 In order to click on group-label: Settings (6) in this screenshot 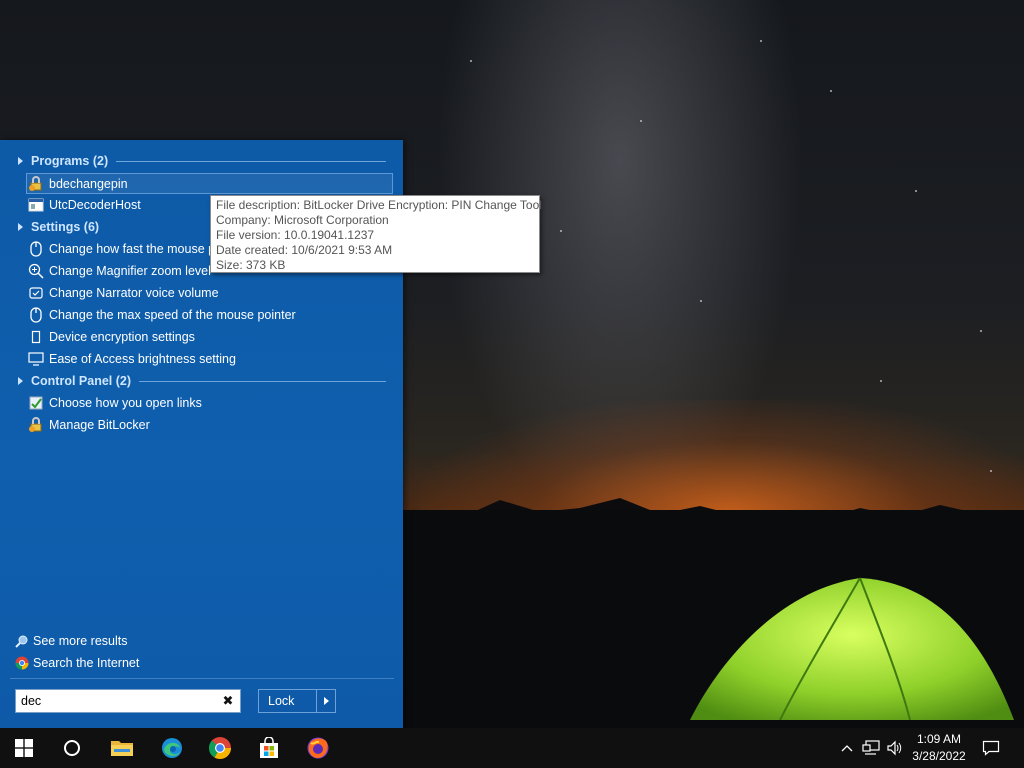, I will do `click(65, 227)`.